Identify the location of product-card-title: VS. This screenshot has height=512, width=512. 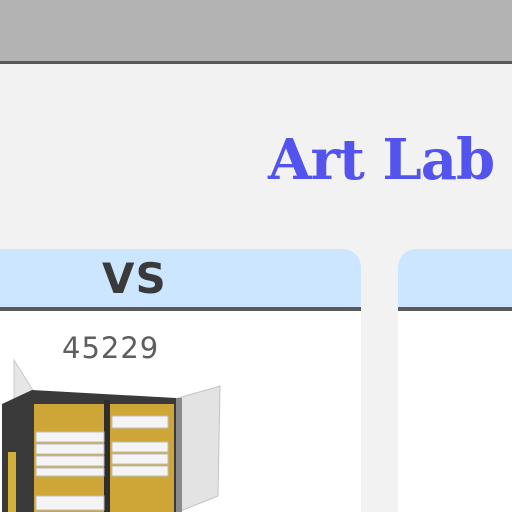
(134, 278).